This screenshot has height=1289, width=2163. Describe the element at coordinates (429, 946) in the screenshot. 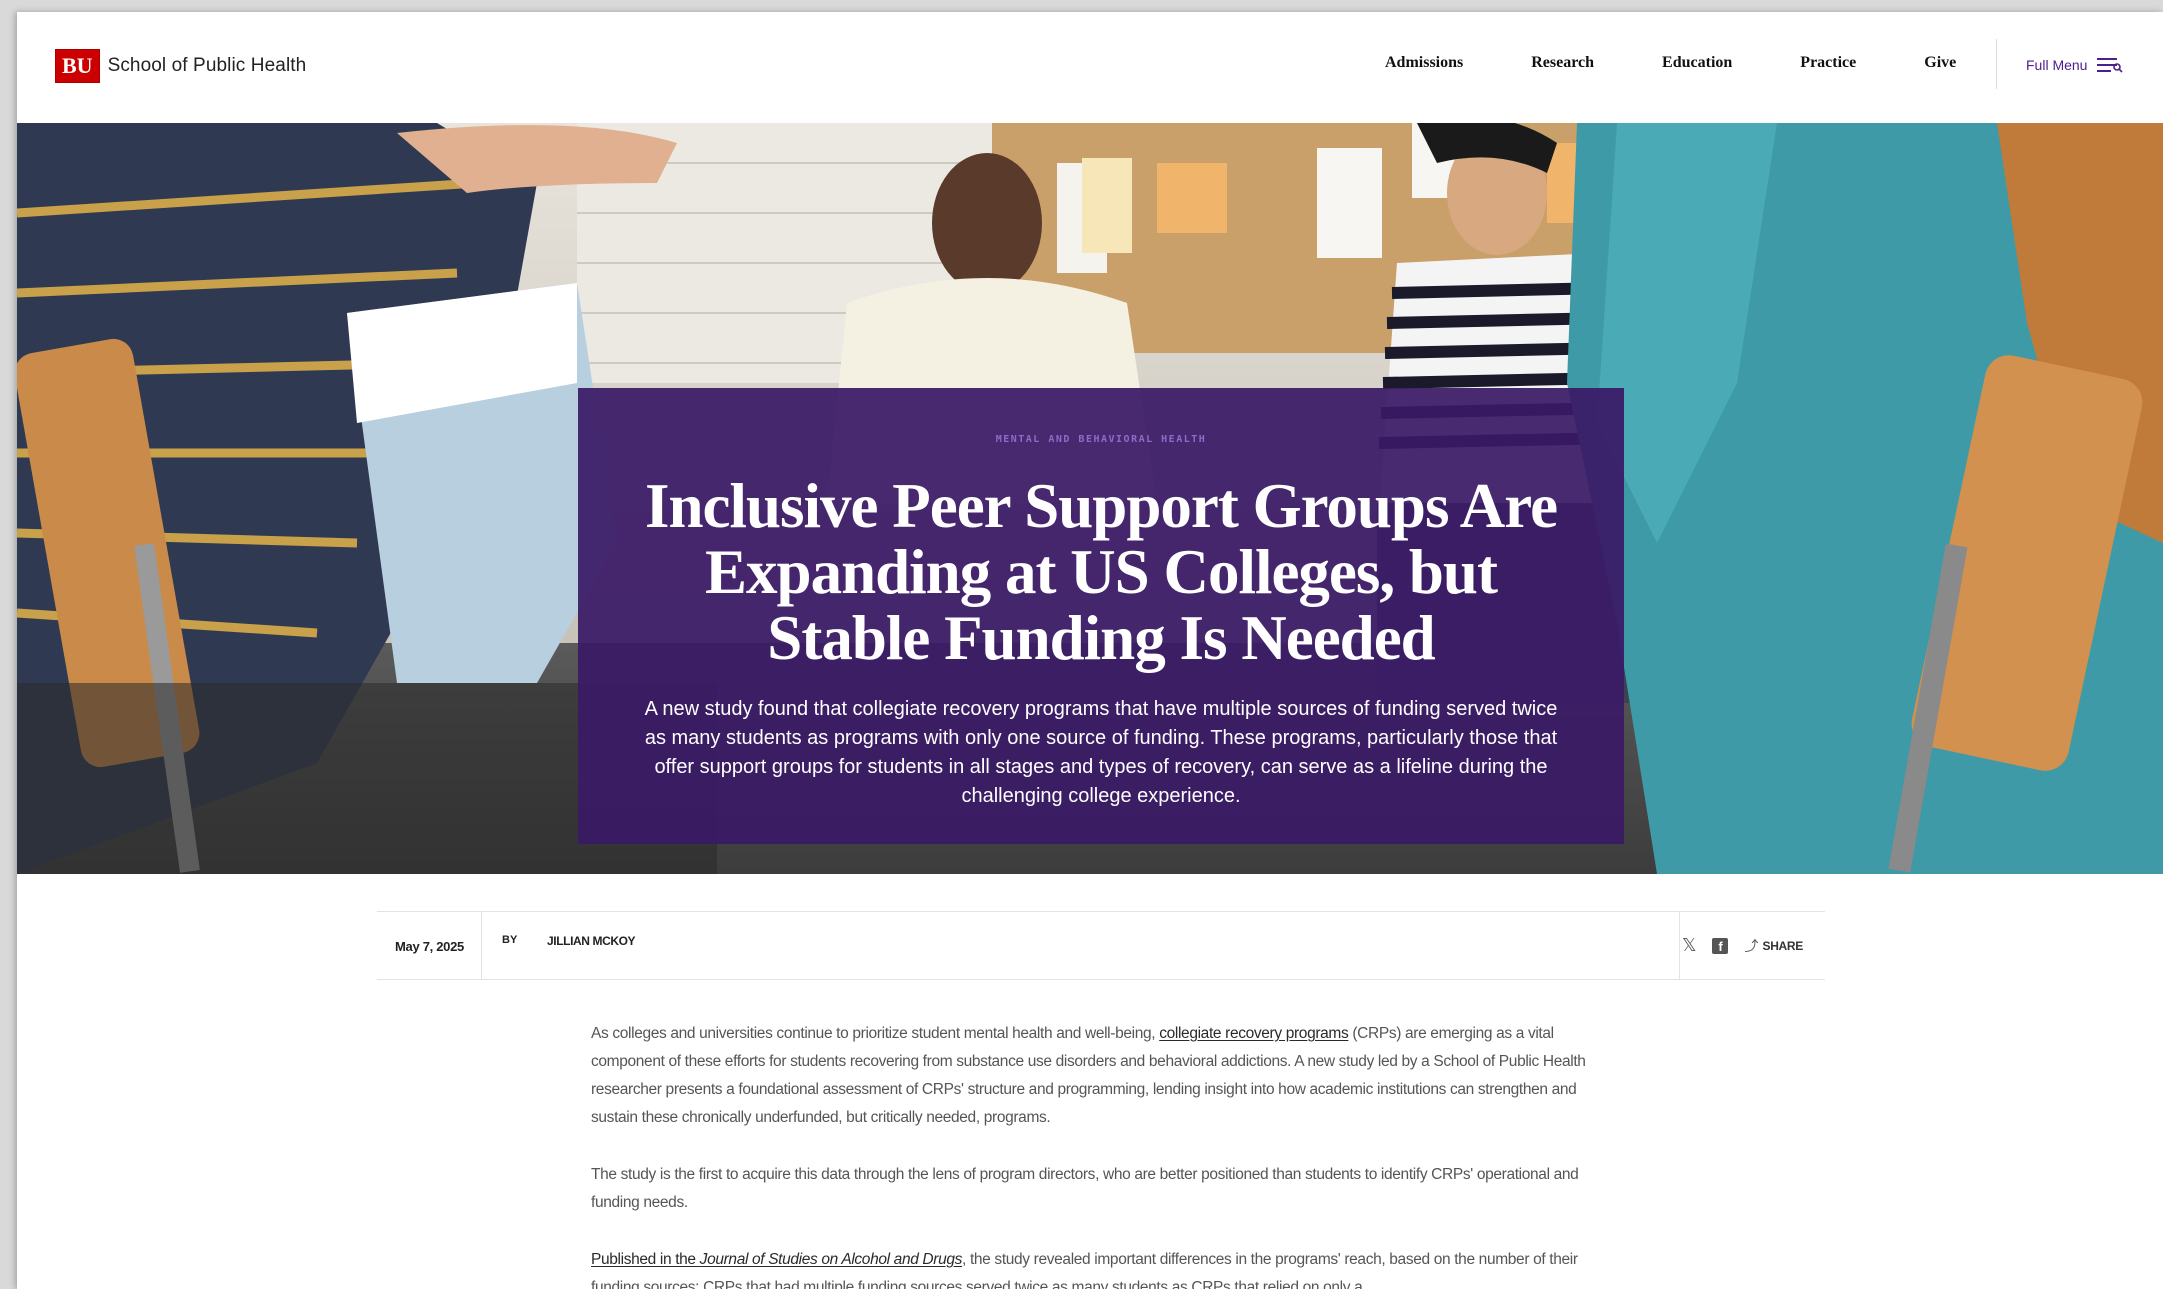

I see `publish-date: May 7, 2025` at that location.